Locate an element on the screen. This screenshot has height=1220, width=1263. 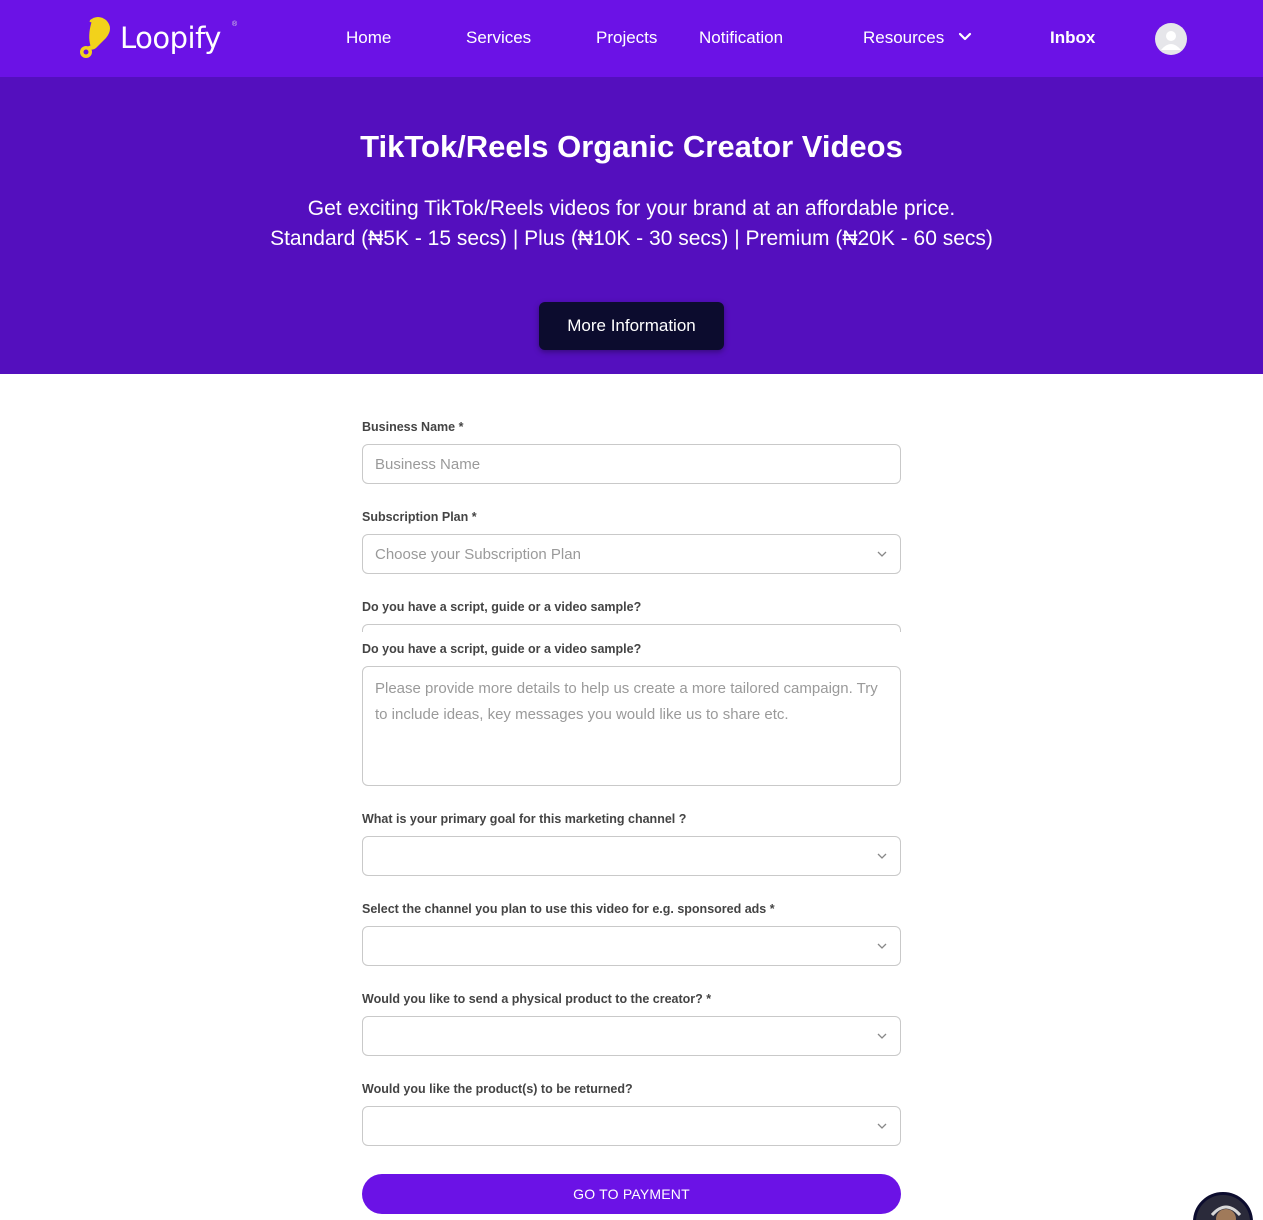
brand-name: Loopify is located at coordinates (170, 38).